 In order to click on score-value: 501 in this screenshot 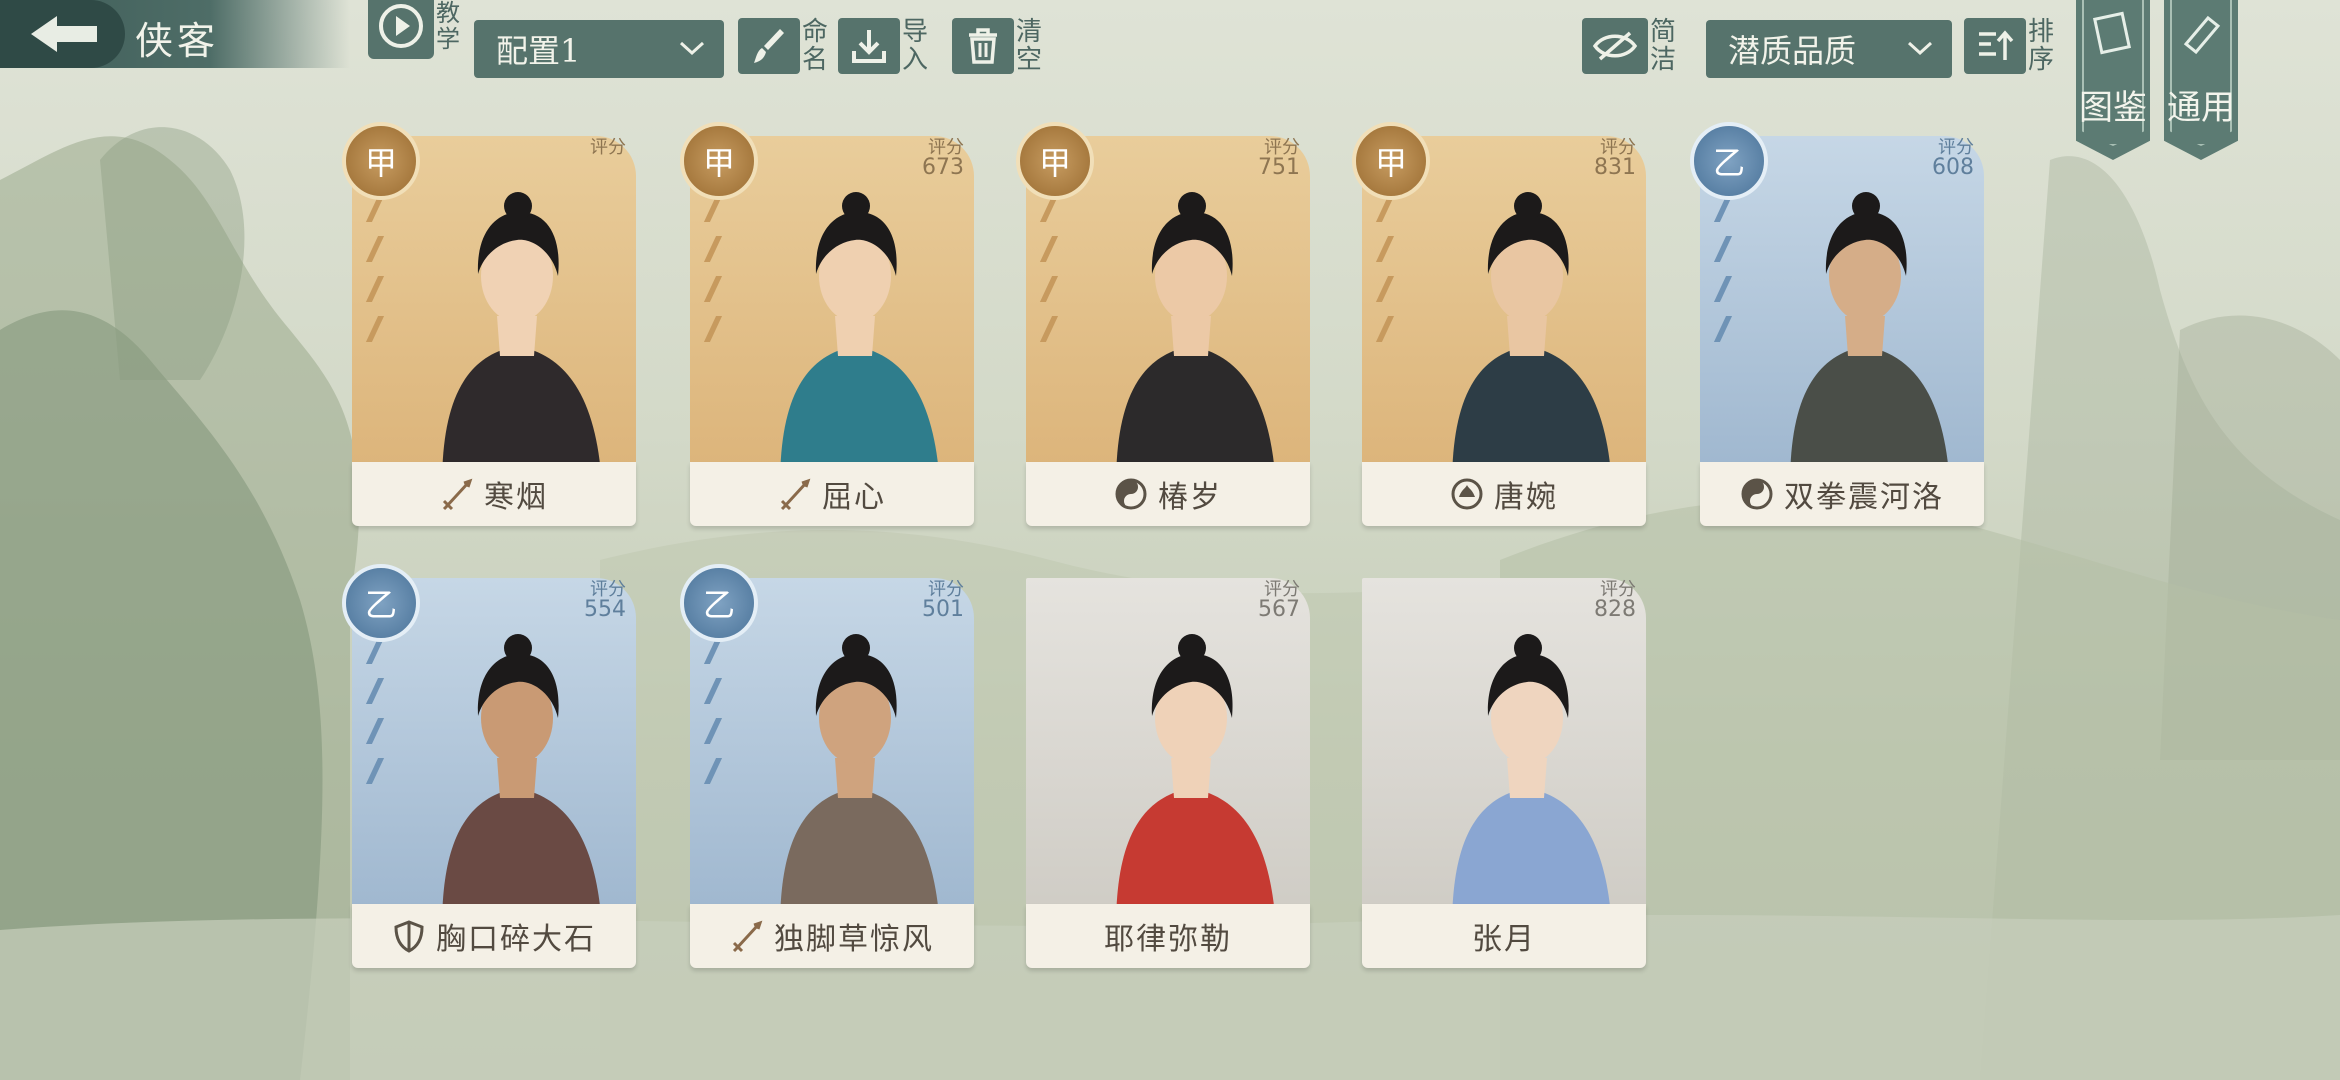, I will do `click(943, 609)`.